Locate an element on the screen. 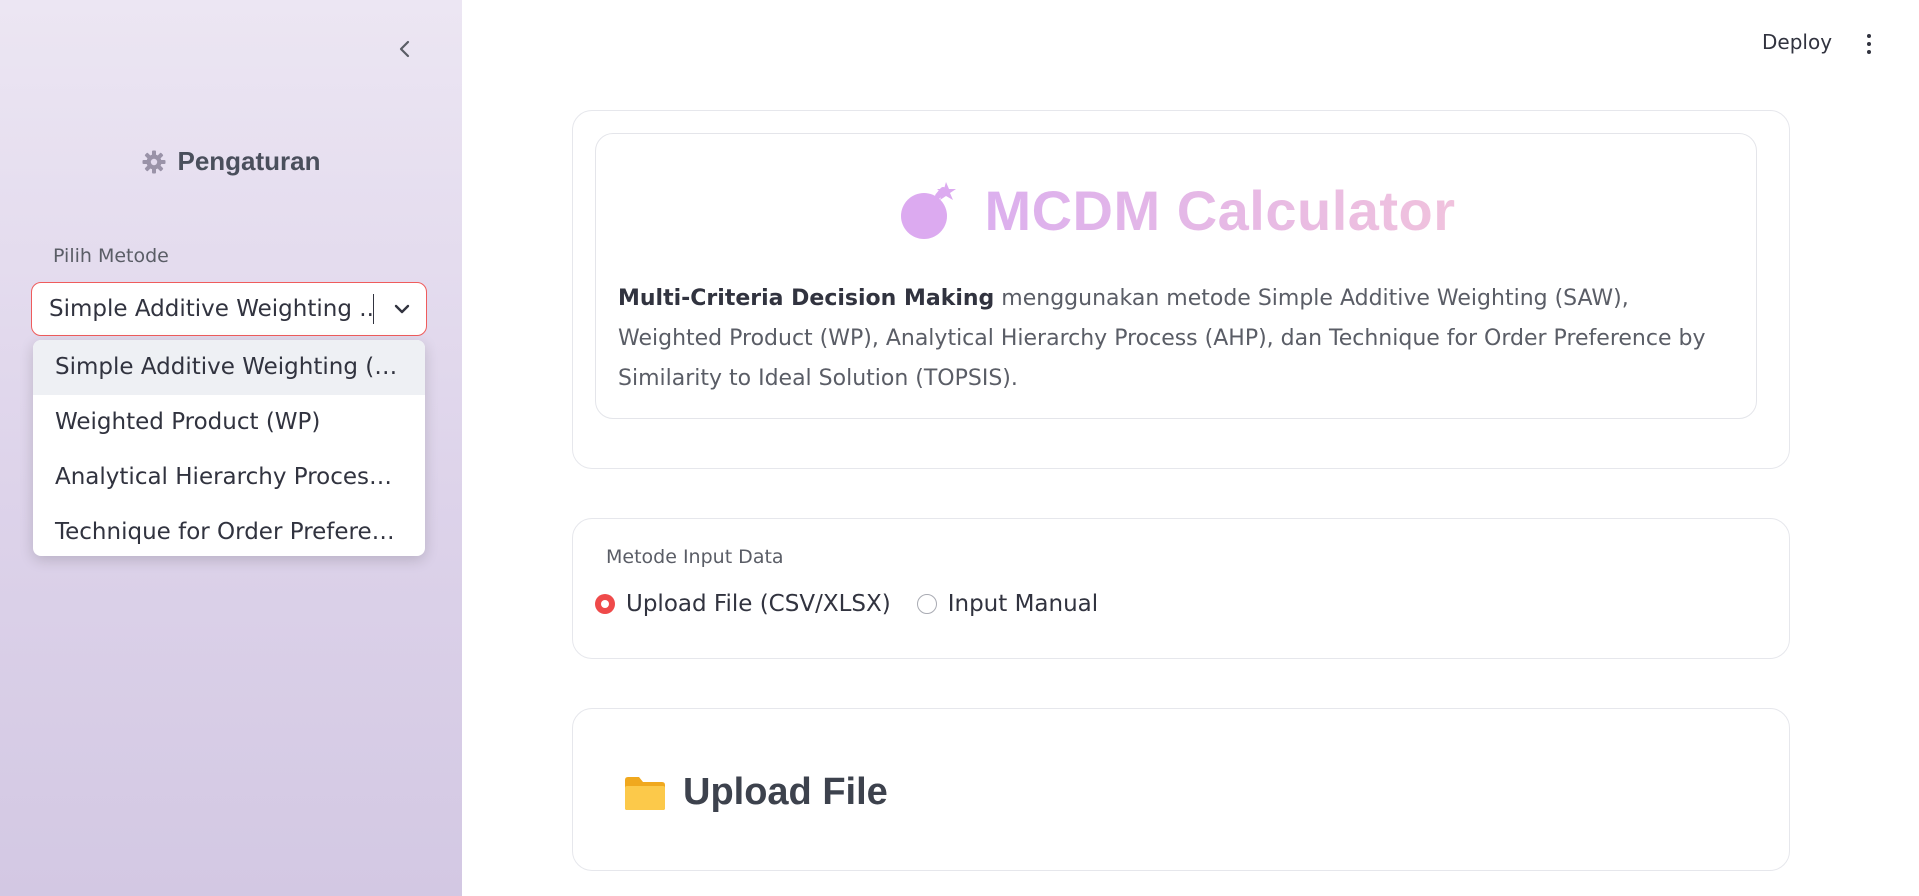  chevron-down-icon is located at coordinates (402, 309).